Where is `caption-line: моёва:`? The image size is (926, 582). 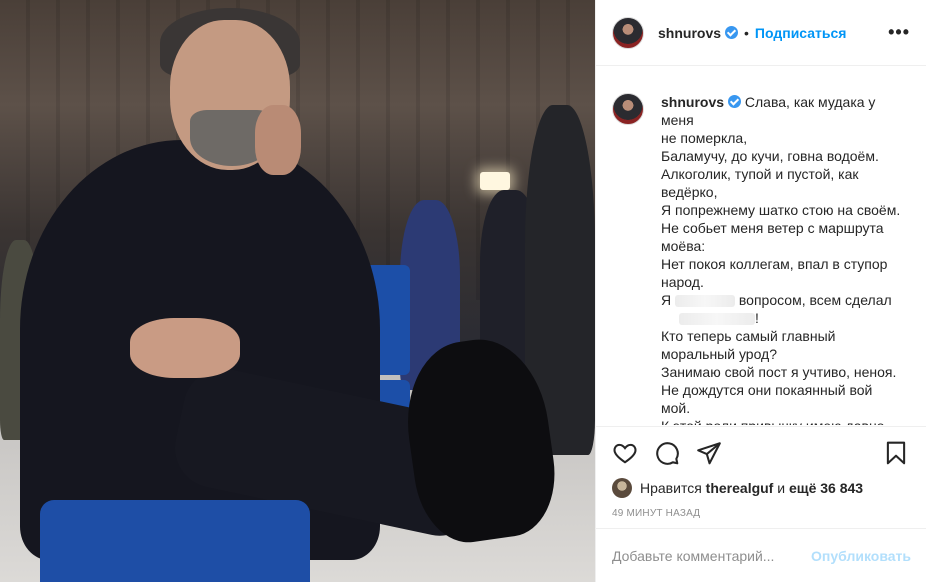 caption-line: моёва: is located at coordinates (683, 246).